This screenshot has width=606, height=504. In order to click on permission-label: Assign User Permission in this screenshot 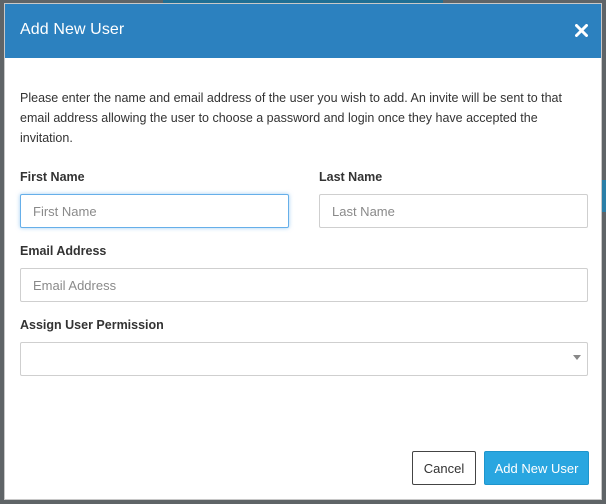, I will do `click(92, 325)`.